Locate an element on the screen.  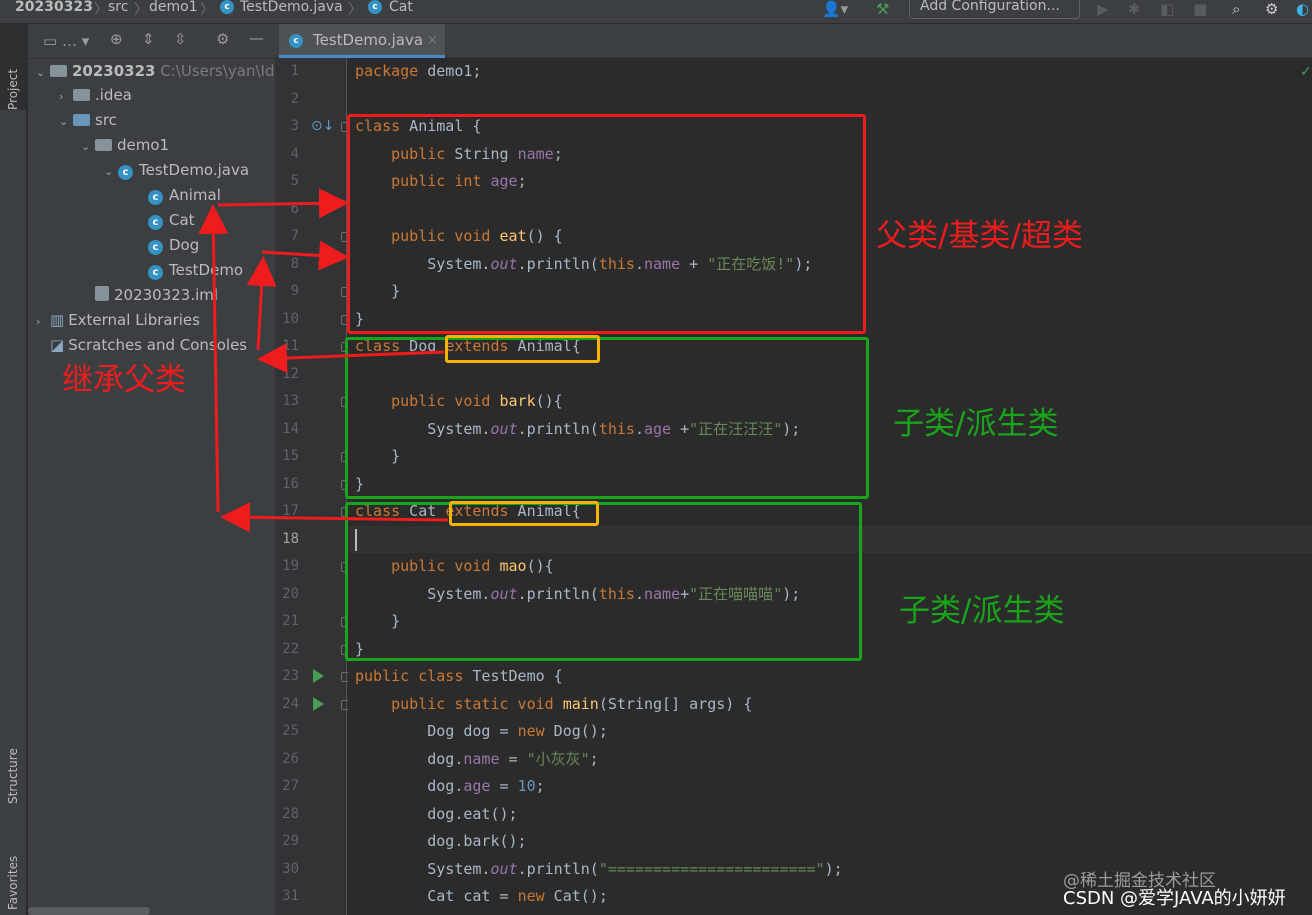
tree-item-src: ⌄ src is located at coordinates (88, 120).